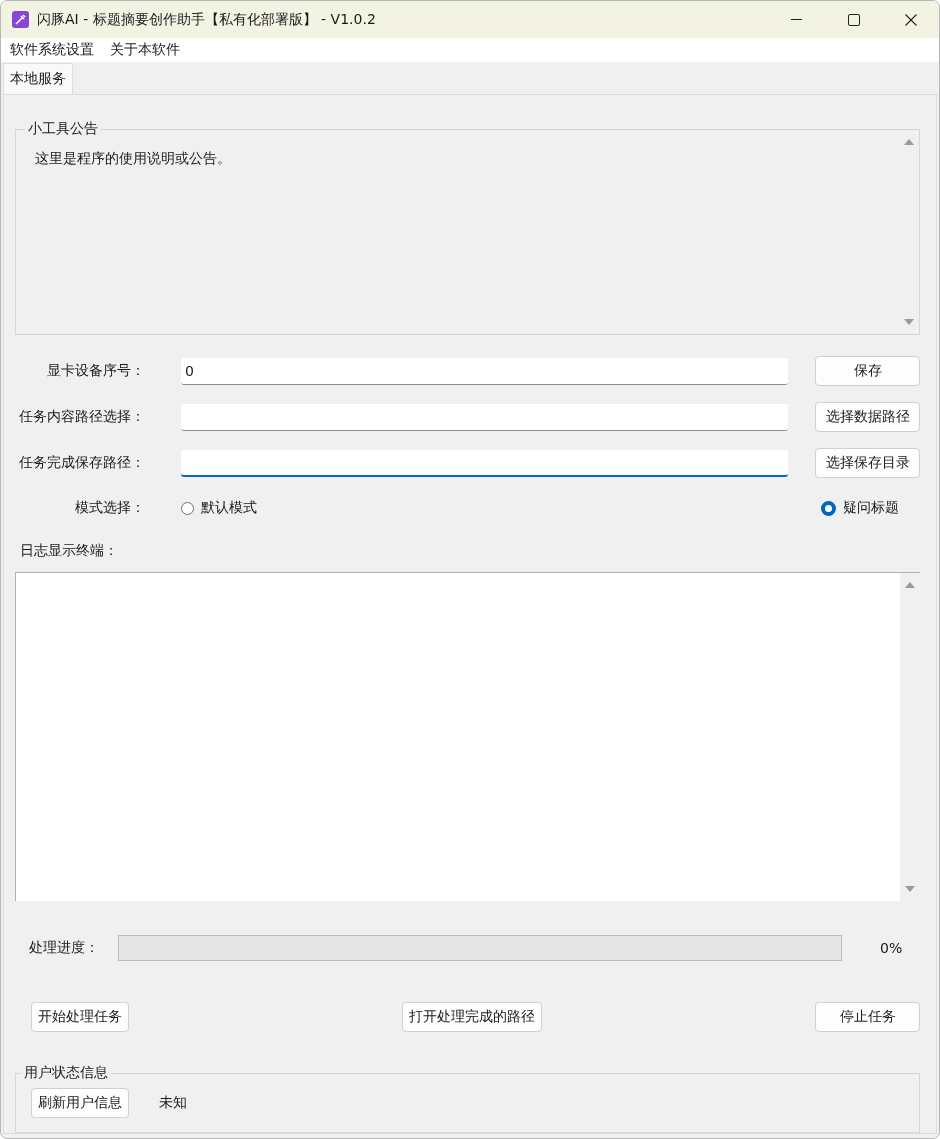 The height and width of the screenshot is (1139, 940). I want to click on field-label: 模式选择：, so click(109, 508).